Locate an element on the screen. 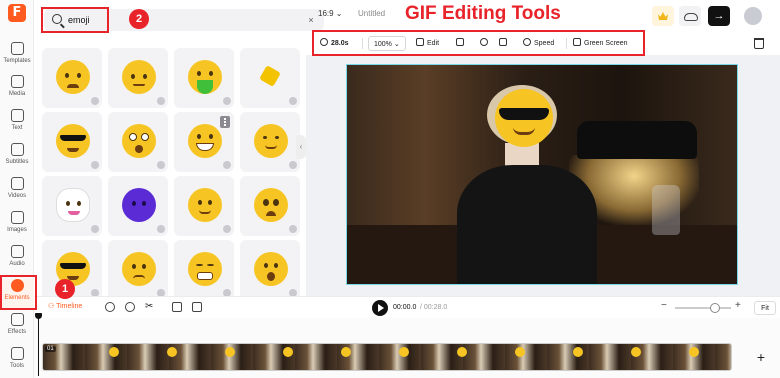  emoji-tile-party is located at coordinates (270, 78).